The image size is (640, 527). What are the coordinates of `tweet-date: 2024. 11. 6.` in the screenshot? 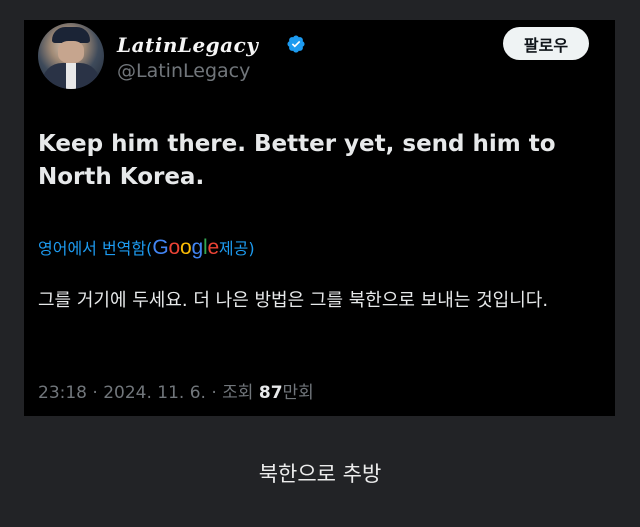 It's located at (154, 393).